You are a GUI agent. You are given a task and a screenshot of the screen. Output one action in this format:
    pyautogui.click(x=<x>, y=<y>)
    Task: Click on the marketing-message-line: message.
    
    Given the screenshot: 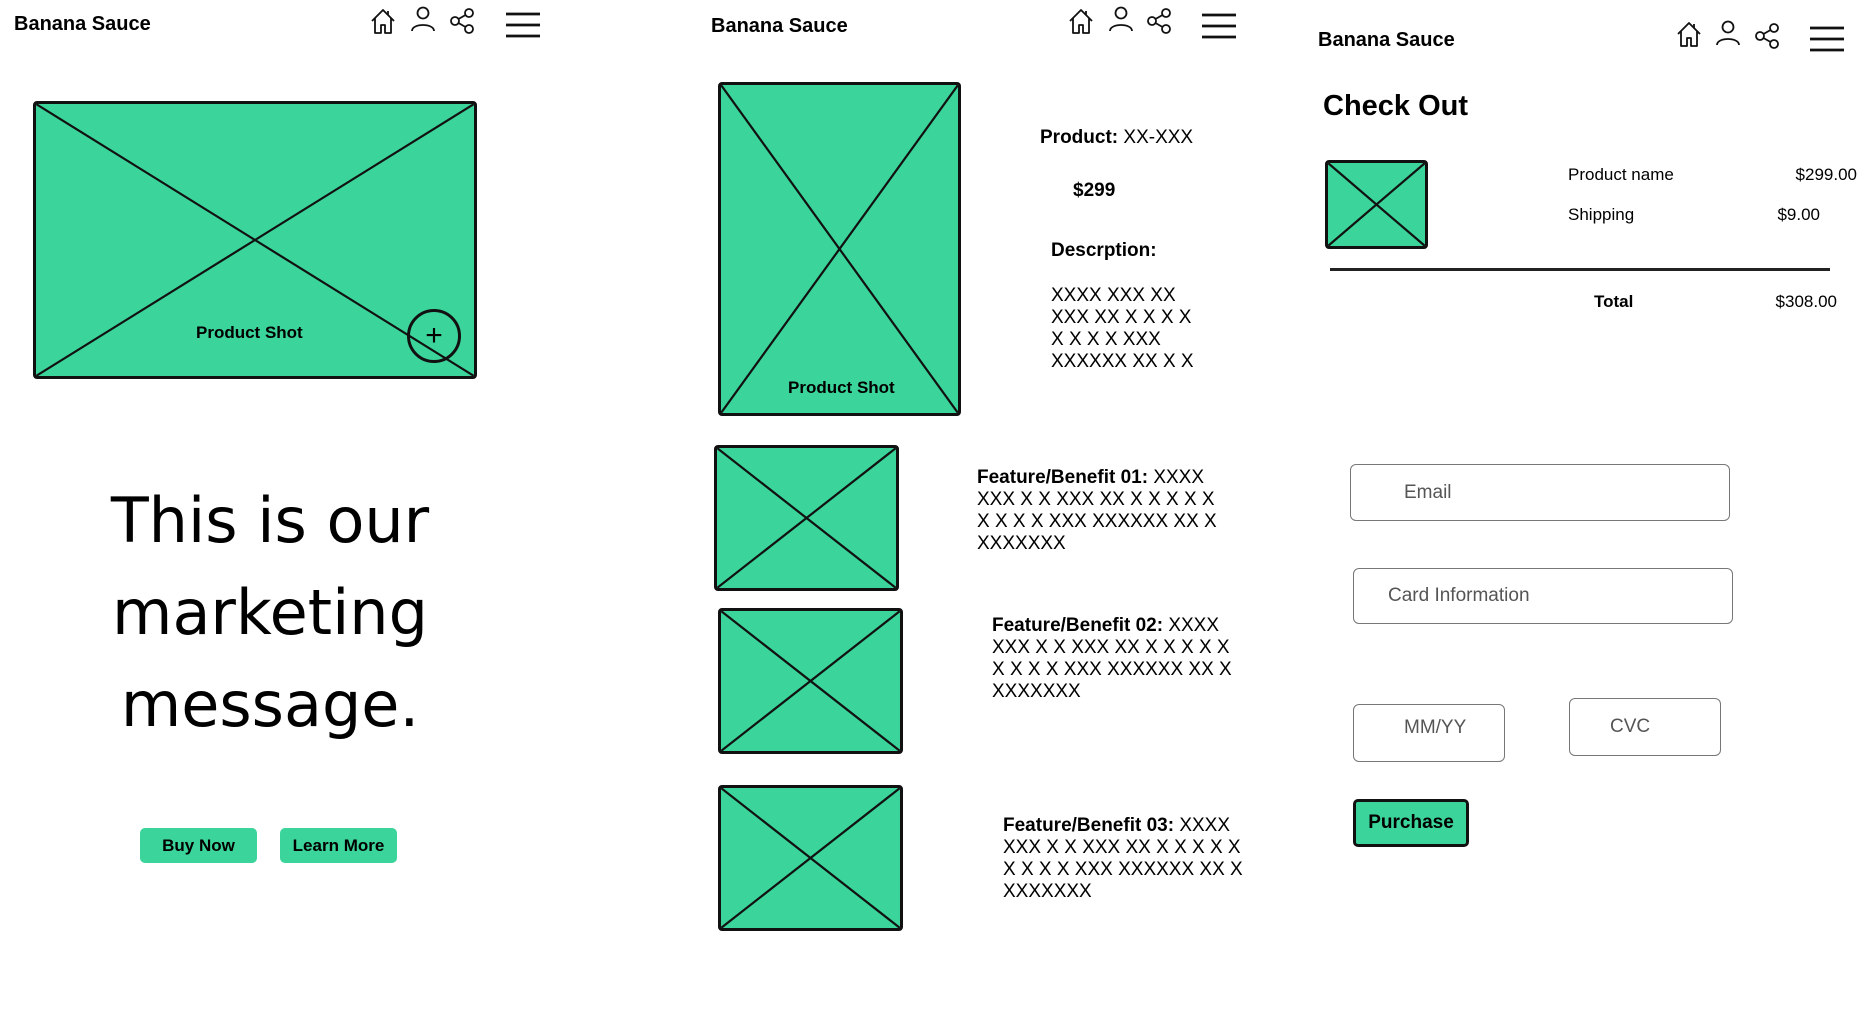 What is the action you would take?
    pyautogui.click(x=270, y=704)
    